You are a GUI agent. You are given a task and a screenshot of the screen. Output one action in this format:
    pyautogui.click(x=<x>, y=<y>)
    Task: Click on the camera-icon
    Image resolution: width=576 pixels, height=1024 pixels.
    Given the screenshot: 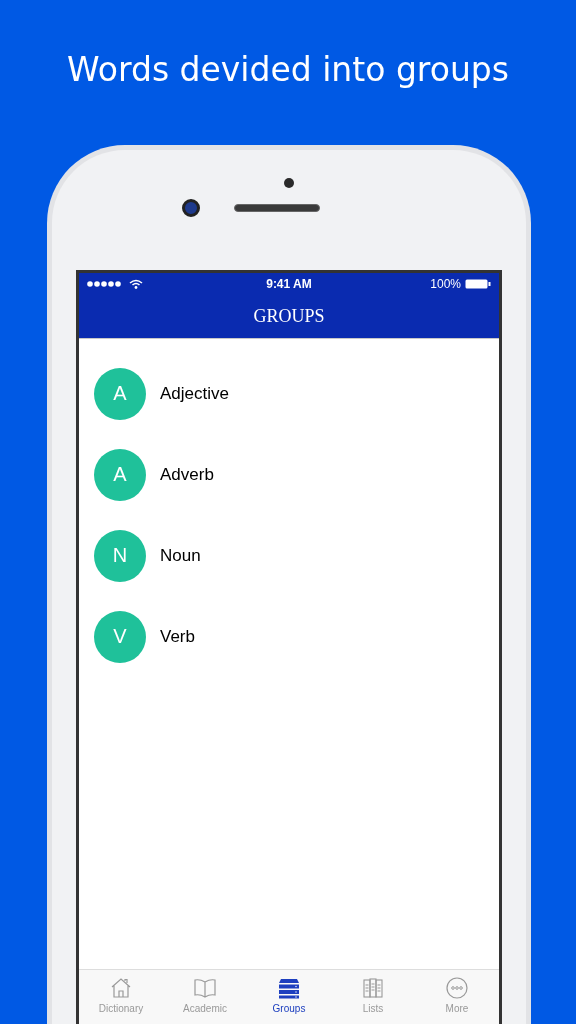 What is the action you would take?
    pyautogui.click(x=191, y=208)
    